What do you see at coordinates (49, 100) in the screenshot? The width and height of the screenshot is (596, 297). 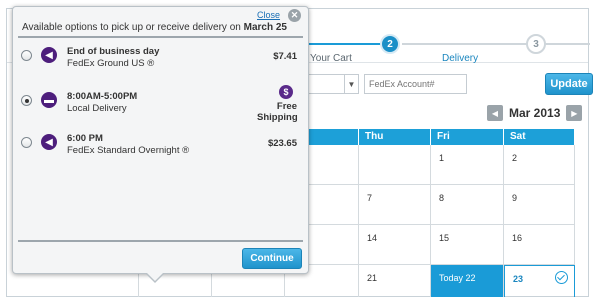 I see `truck-icon: ▬` at bounding box center [49, 100].